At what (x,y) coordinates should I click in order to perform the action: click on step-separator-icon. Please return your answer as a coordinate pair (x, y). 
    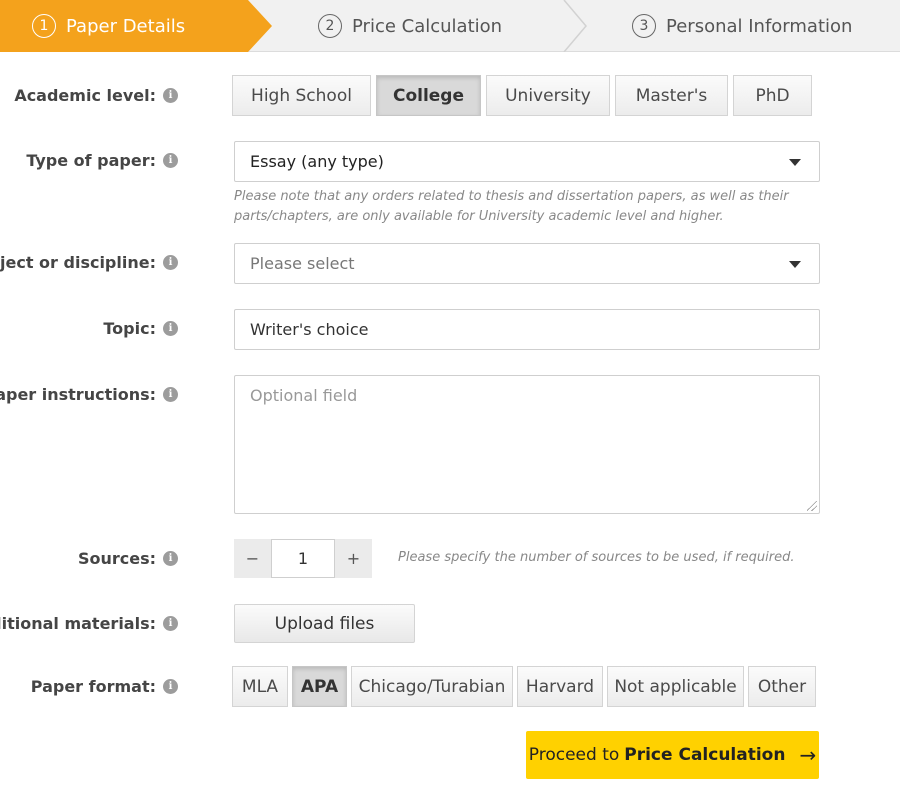
    Looking at the image, I should click on (575, 26).